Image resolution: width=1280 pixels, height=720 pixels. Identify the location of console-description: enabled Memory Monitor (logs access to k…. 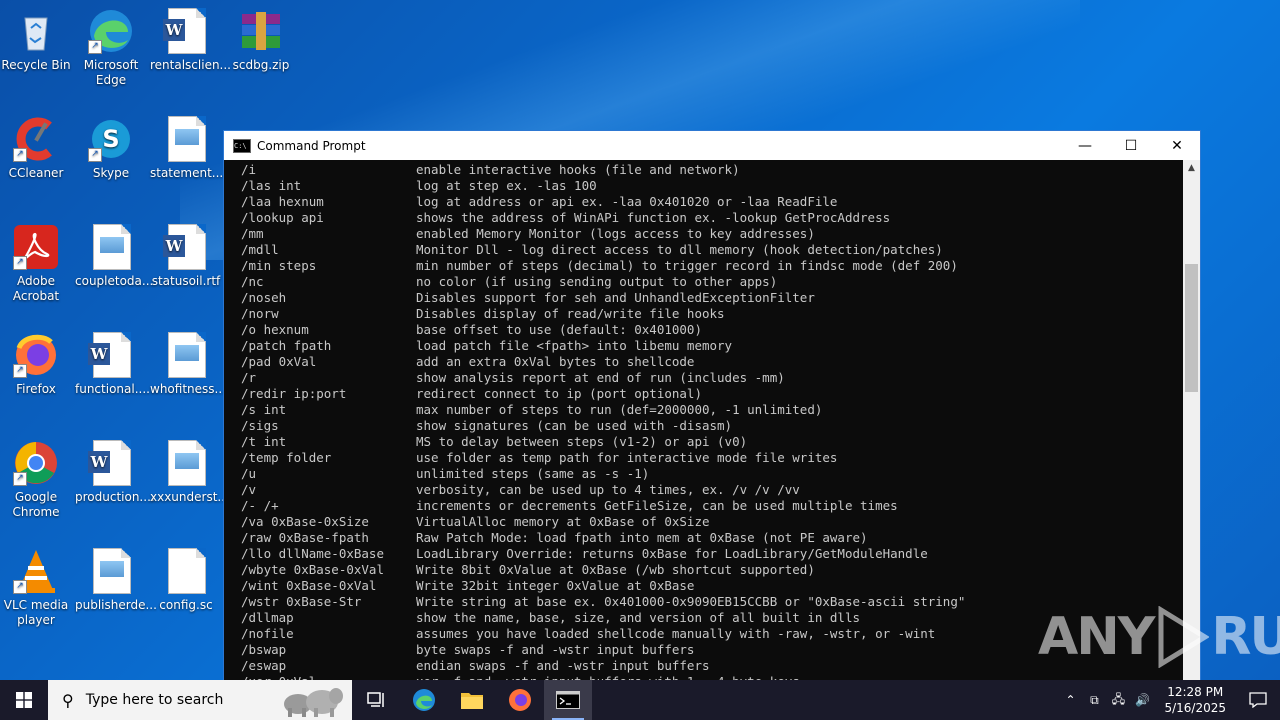
(615, 233).